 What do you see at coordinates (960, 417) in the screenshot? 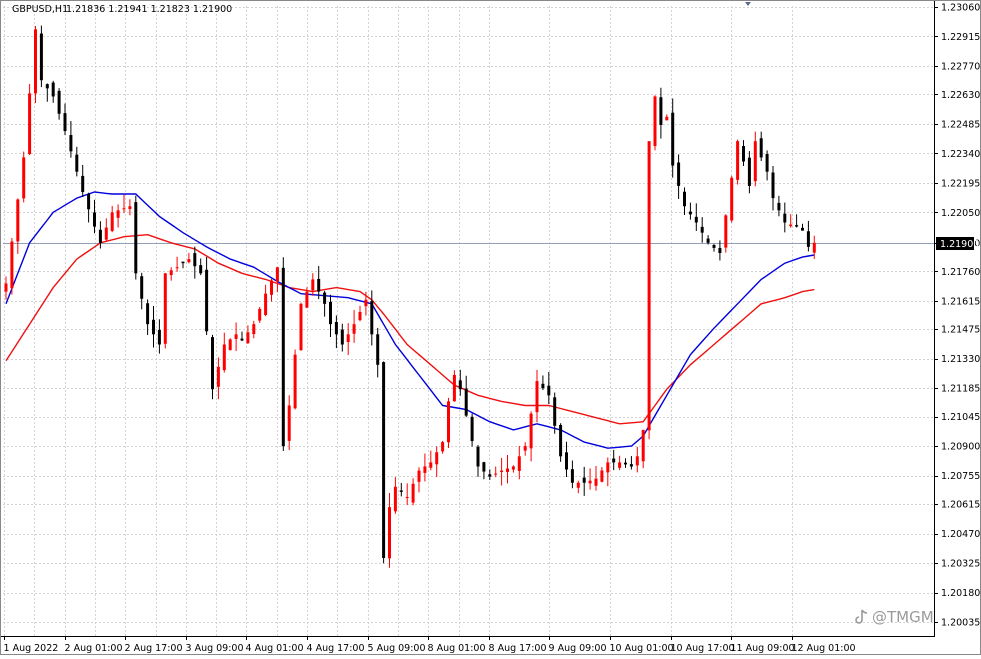
I see `y-tick-label: 1.21045` at bounding box center [960, 417].